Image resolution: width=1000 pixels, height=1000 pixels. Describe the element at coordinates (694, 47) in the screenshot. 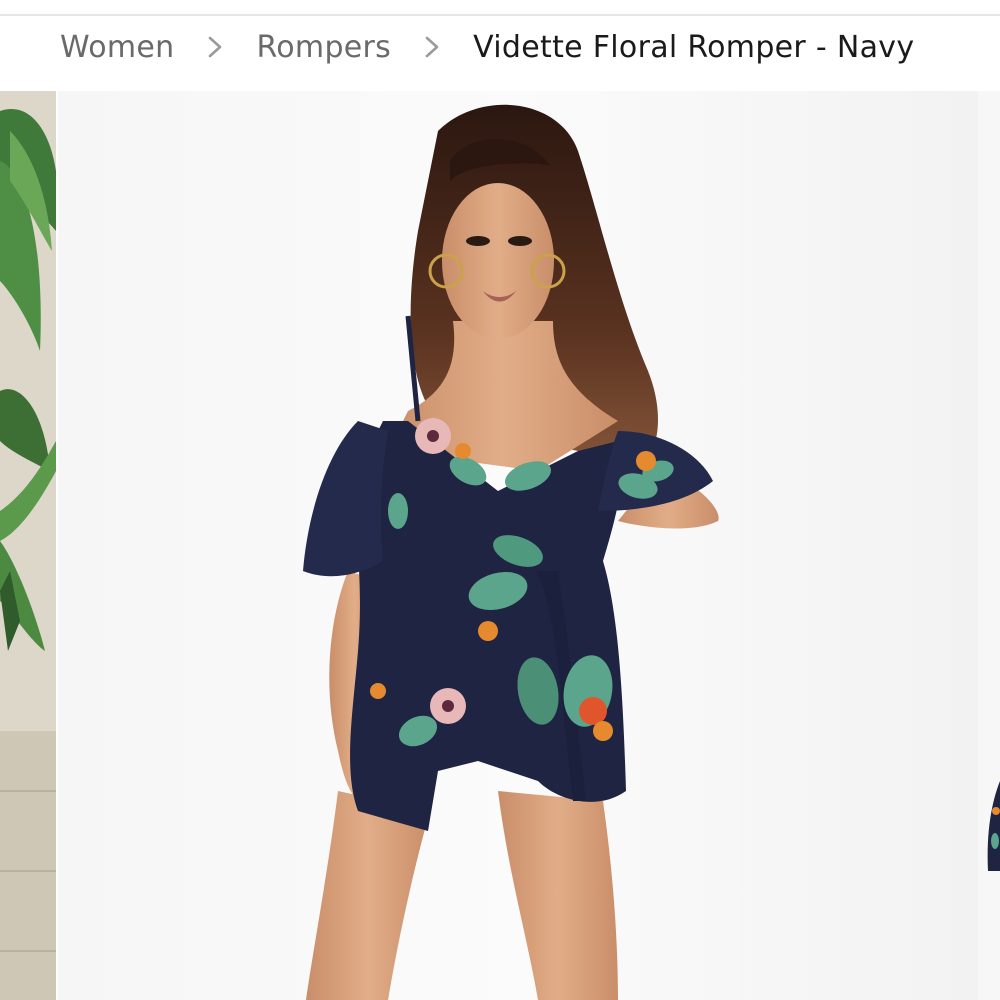

I see `breadcrumb-current-product: Vidette Floral Romper - Navy` at that location.